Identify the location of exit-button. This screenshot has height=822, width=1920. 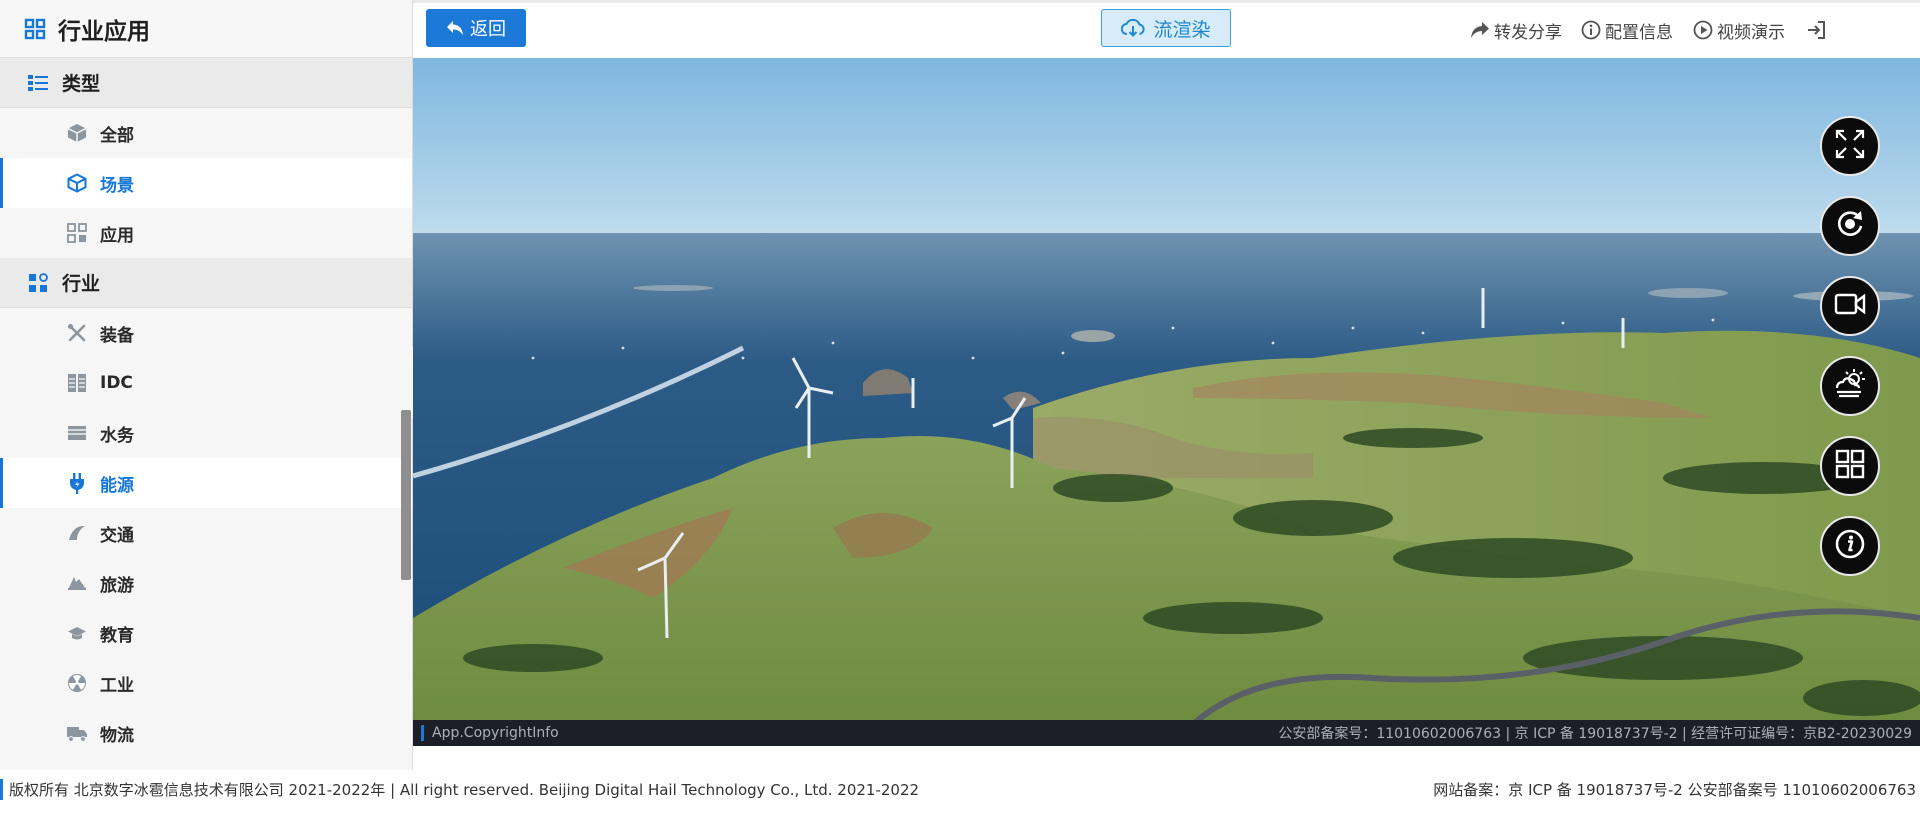
(1818, 30).